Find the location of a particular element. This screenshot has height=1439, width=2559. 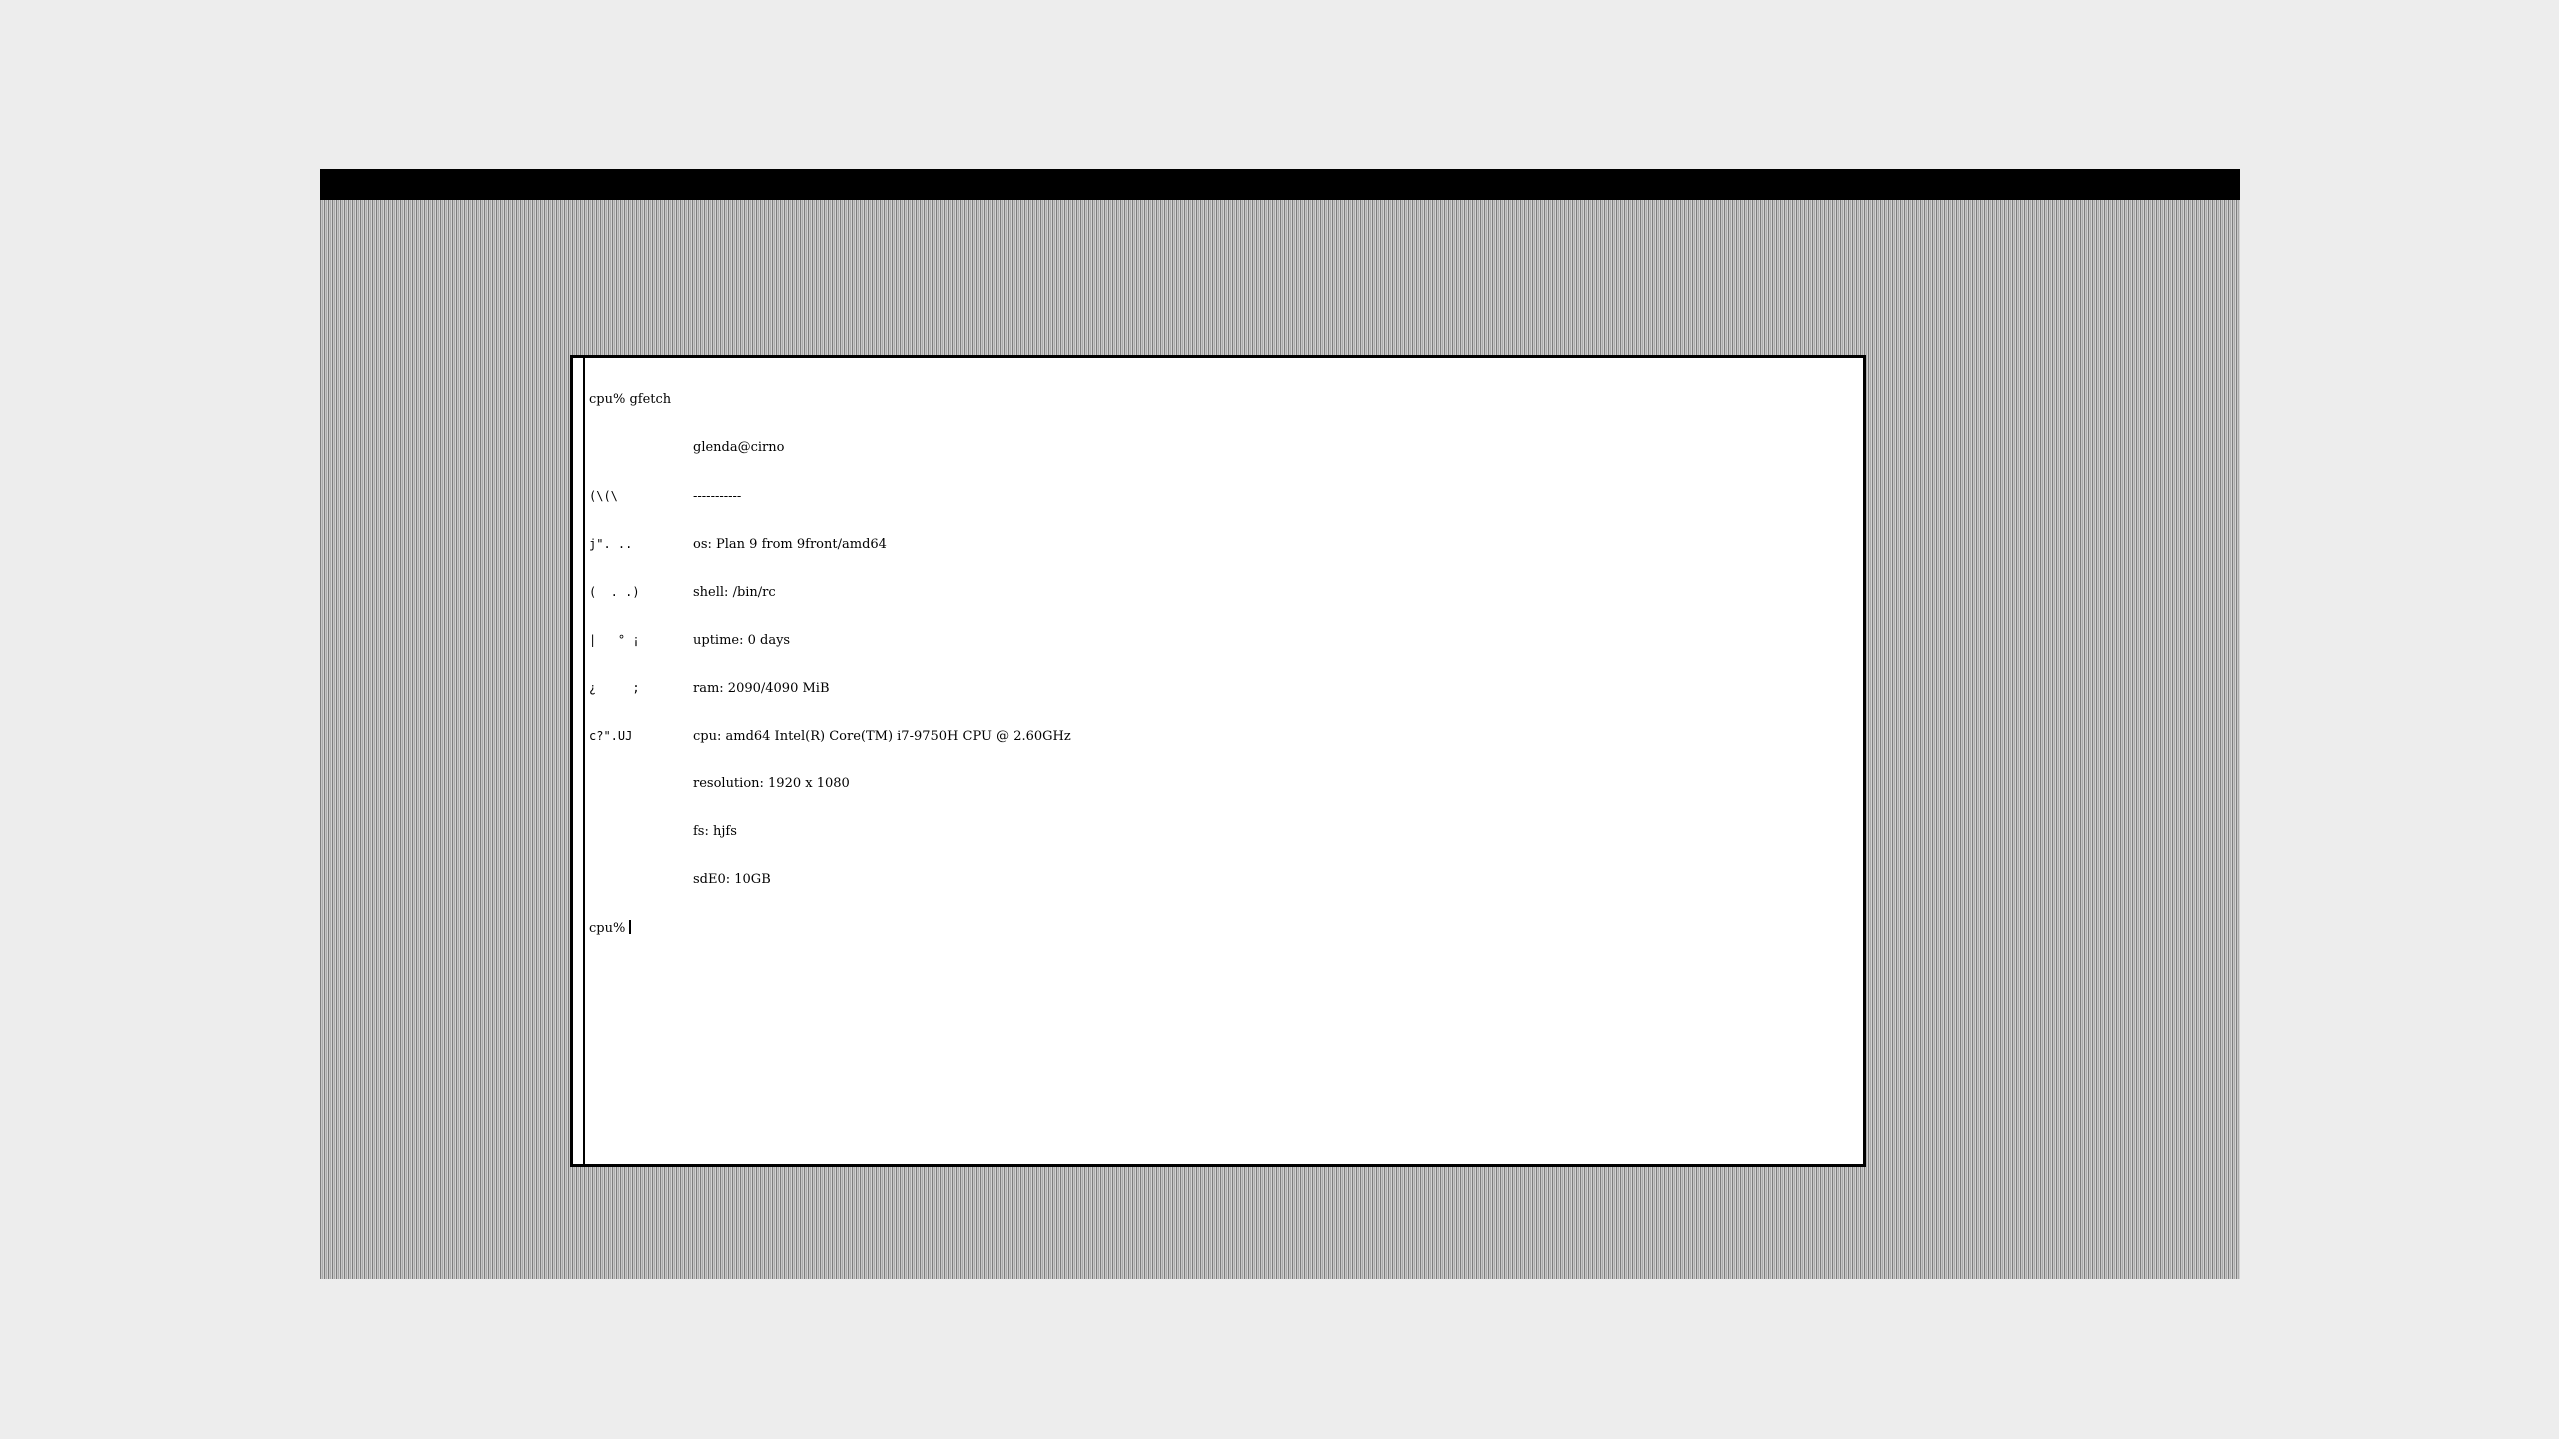

info-uptime: uptime: 0 days is located at coordinates (742, 640).